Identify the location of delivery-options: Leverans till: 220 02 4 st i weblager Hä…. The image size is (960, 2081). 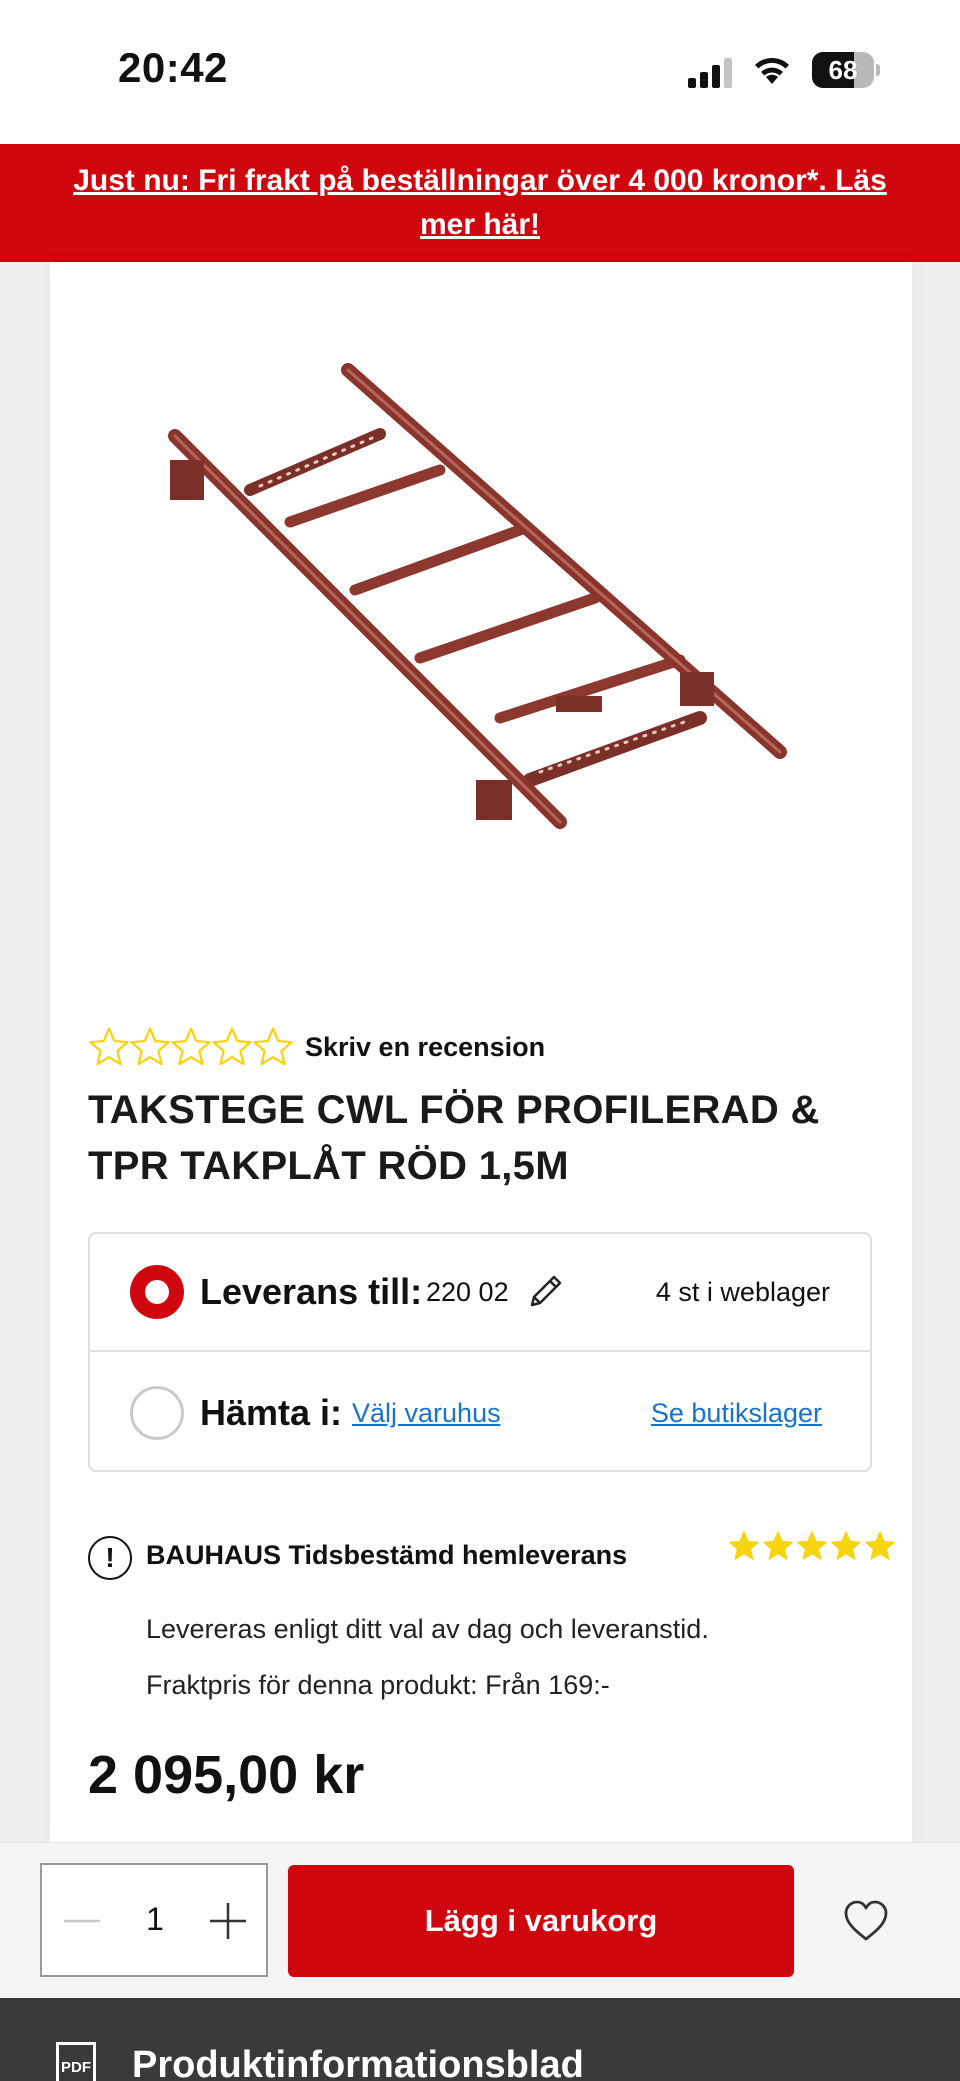
(480, 1352).